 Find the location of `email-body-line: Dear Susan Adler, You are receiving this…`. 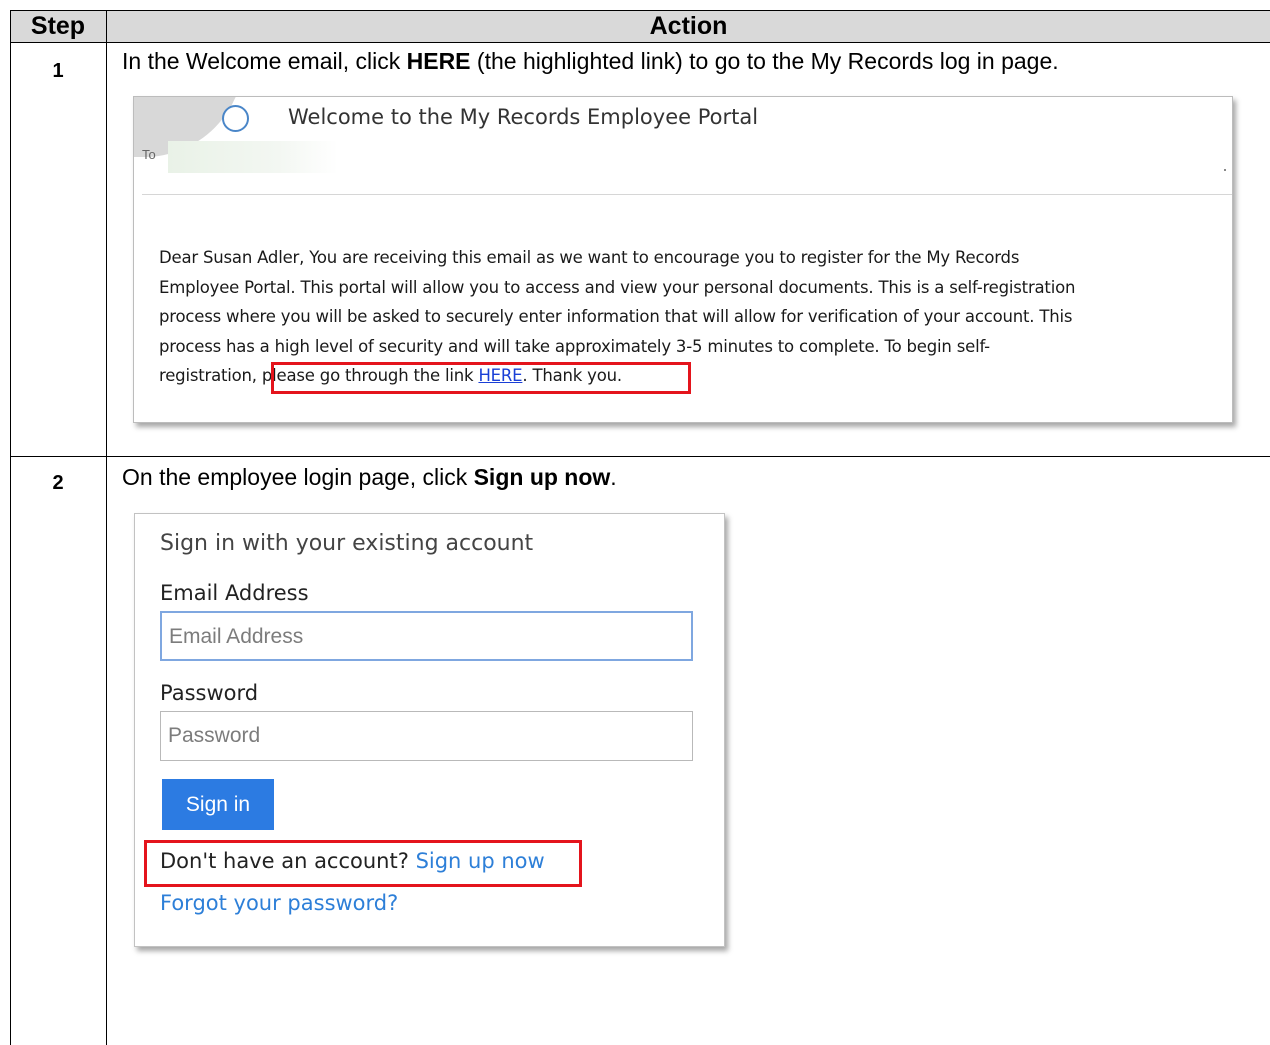

email-body-line: Dear Susan Adler, You are receiving this… is located at coordinates (589, 257).